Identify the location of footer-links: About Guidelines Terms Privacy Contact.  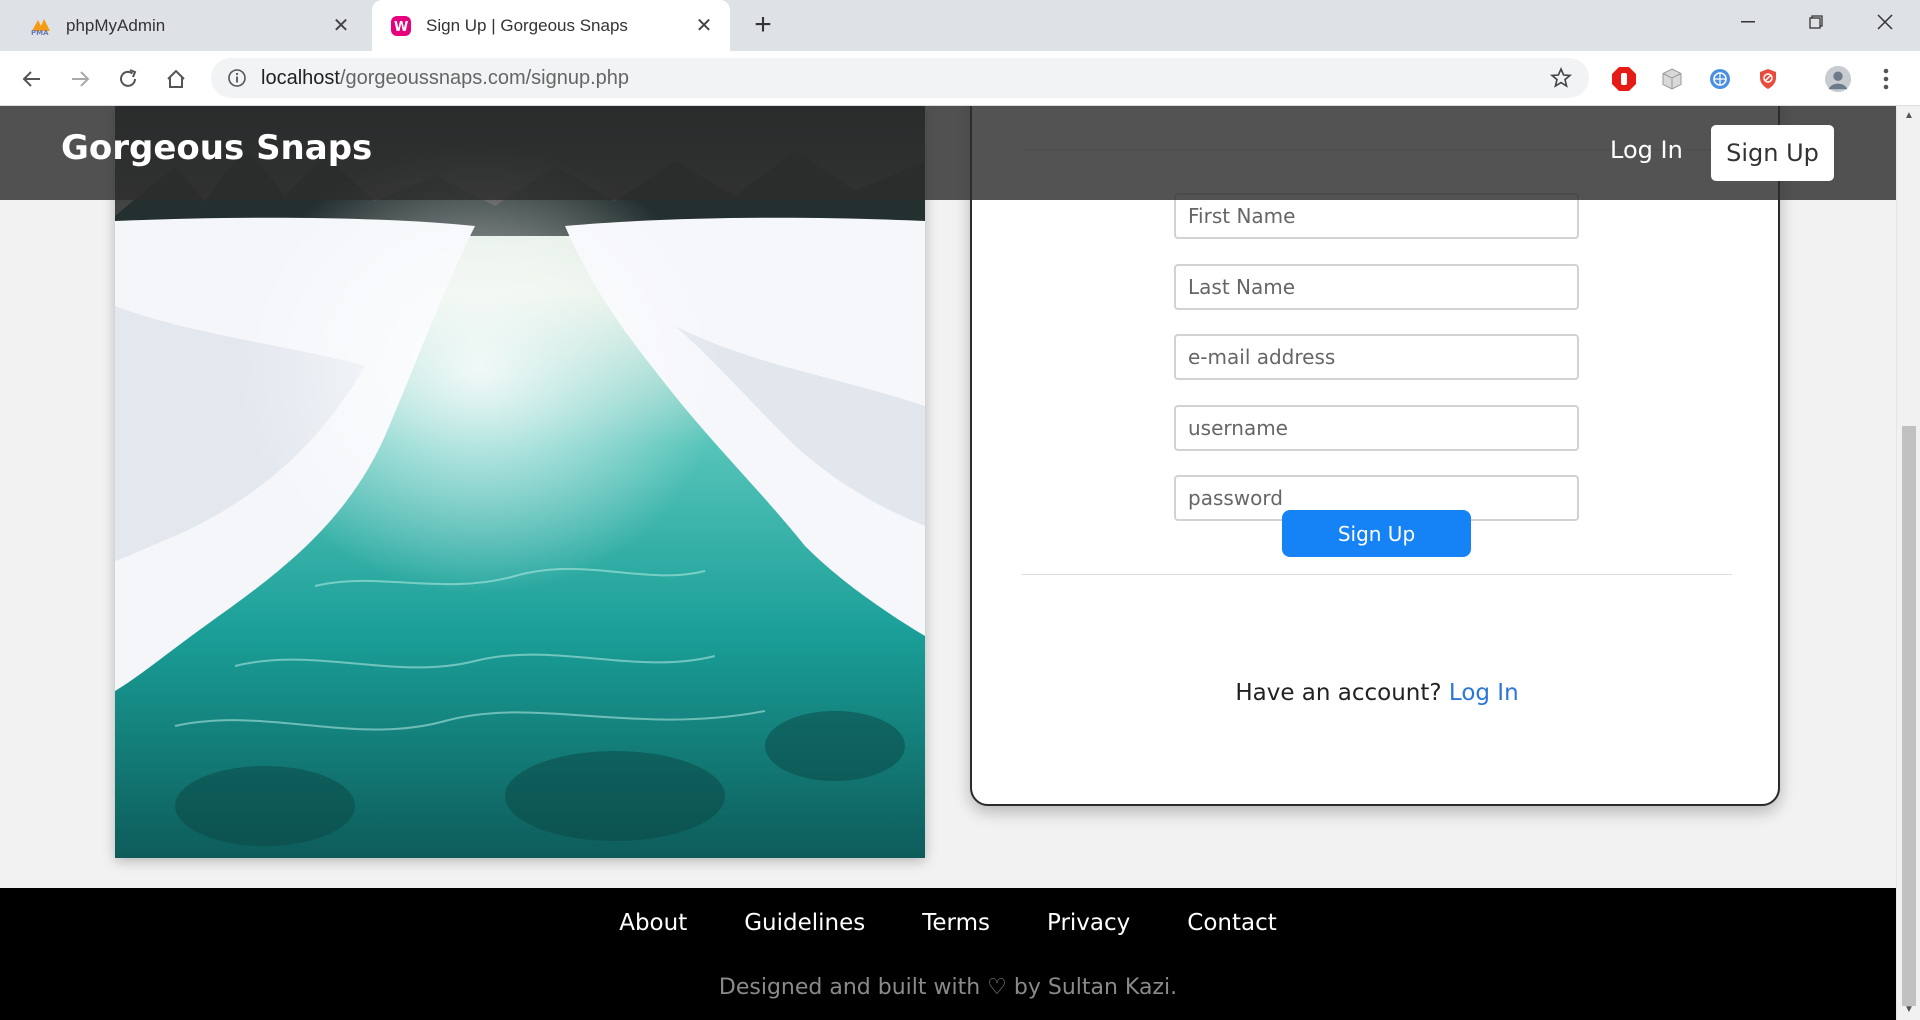
(948, 923).